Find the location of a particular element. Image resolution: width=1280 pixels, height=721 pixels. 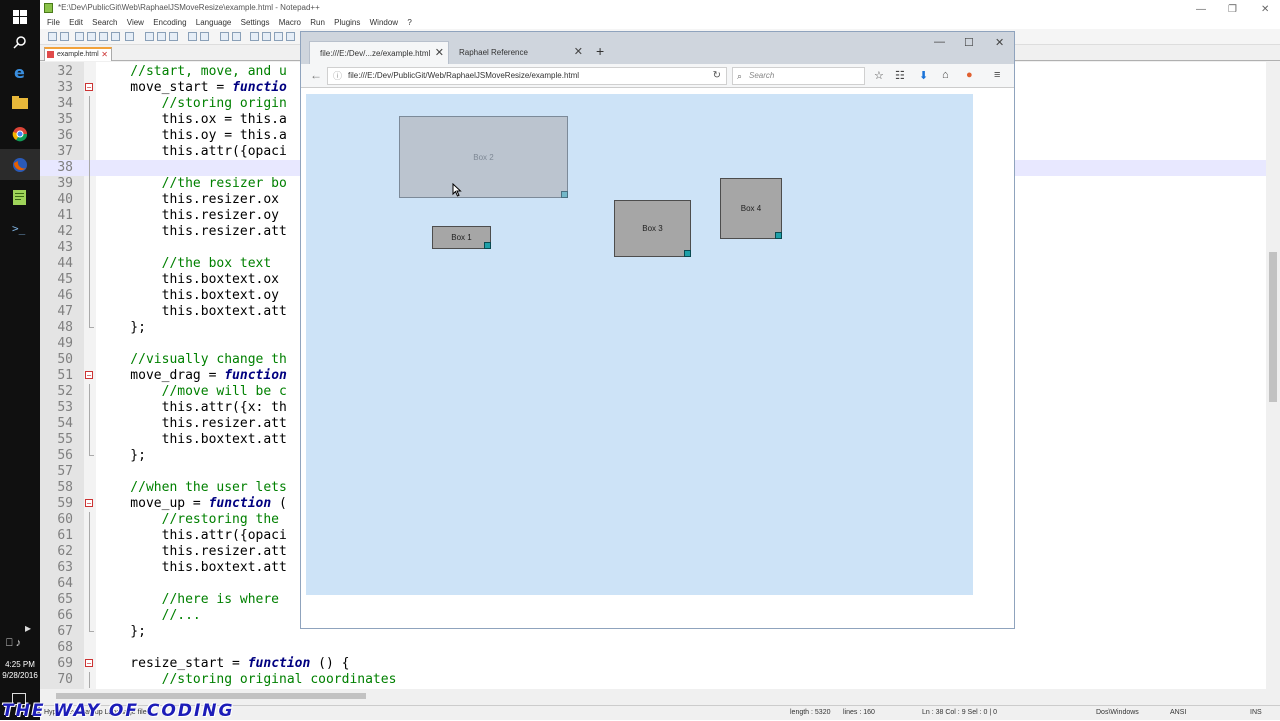

file-explorer-icon is located at coordinates (20, 103).